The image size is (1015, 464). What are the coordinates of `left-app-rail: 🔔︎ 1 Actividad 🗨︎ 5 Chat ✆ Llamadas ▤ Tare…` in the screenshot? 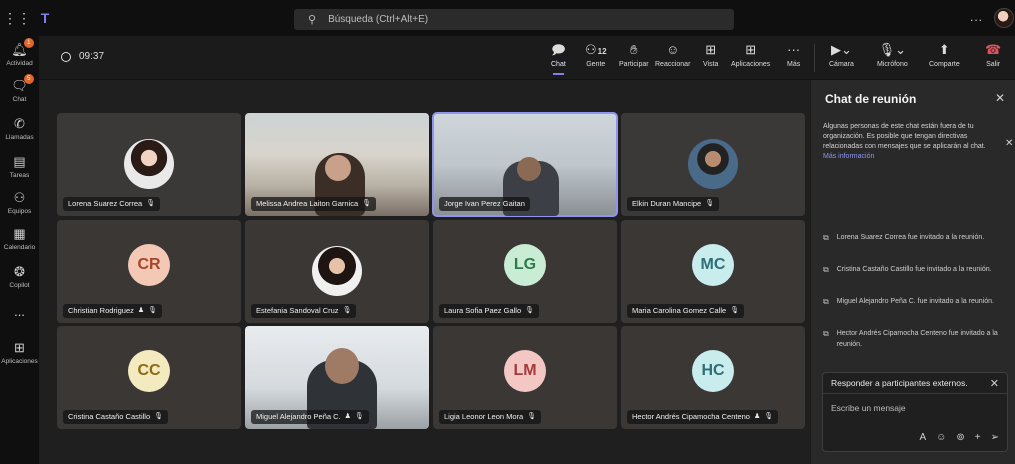 It's located at (19, 250).